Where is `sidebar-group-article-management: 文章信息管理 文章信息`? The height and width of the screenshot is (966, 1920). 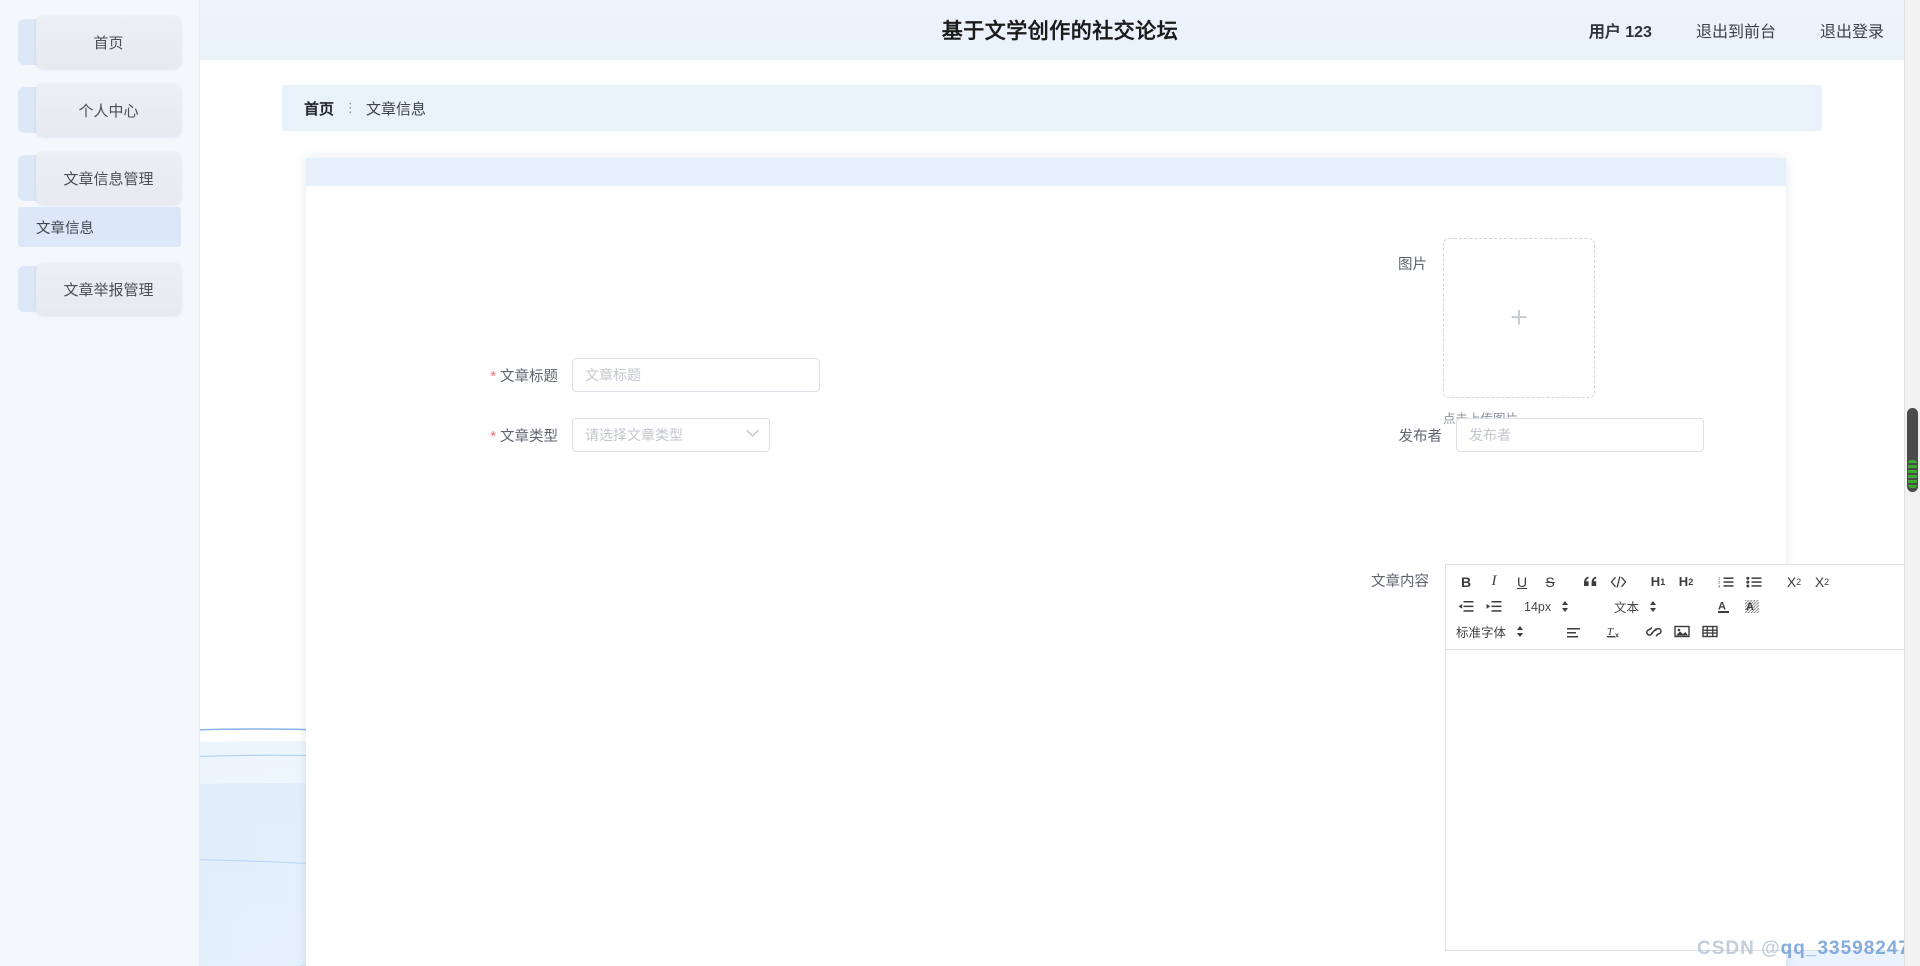 sidebar-group-article-management: 文章信息管理 文章信息 is located at coordinates (99, 199).